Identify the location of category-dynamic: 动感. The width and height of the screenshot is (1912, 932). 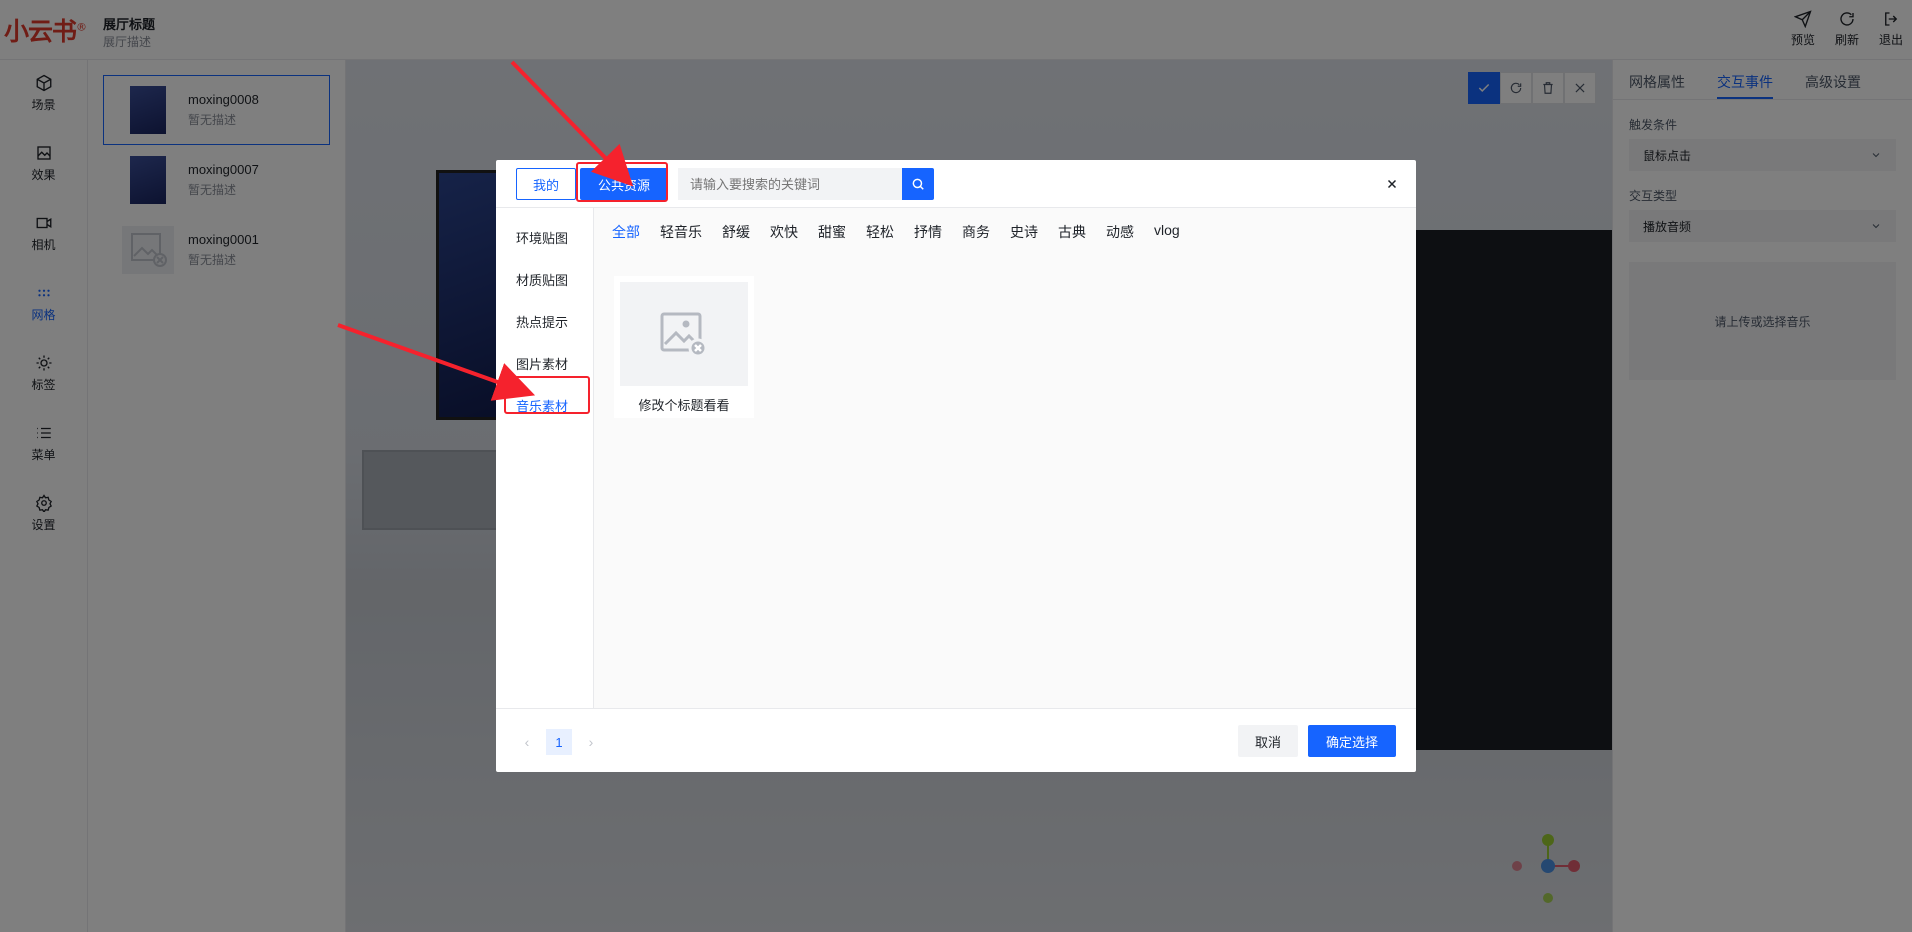
(1120, 232).